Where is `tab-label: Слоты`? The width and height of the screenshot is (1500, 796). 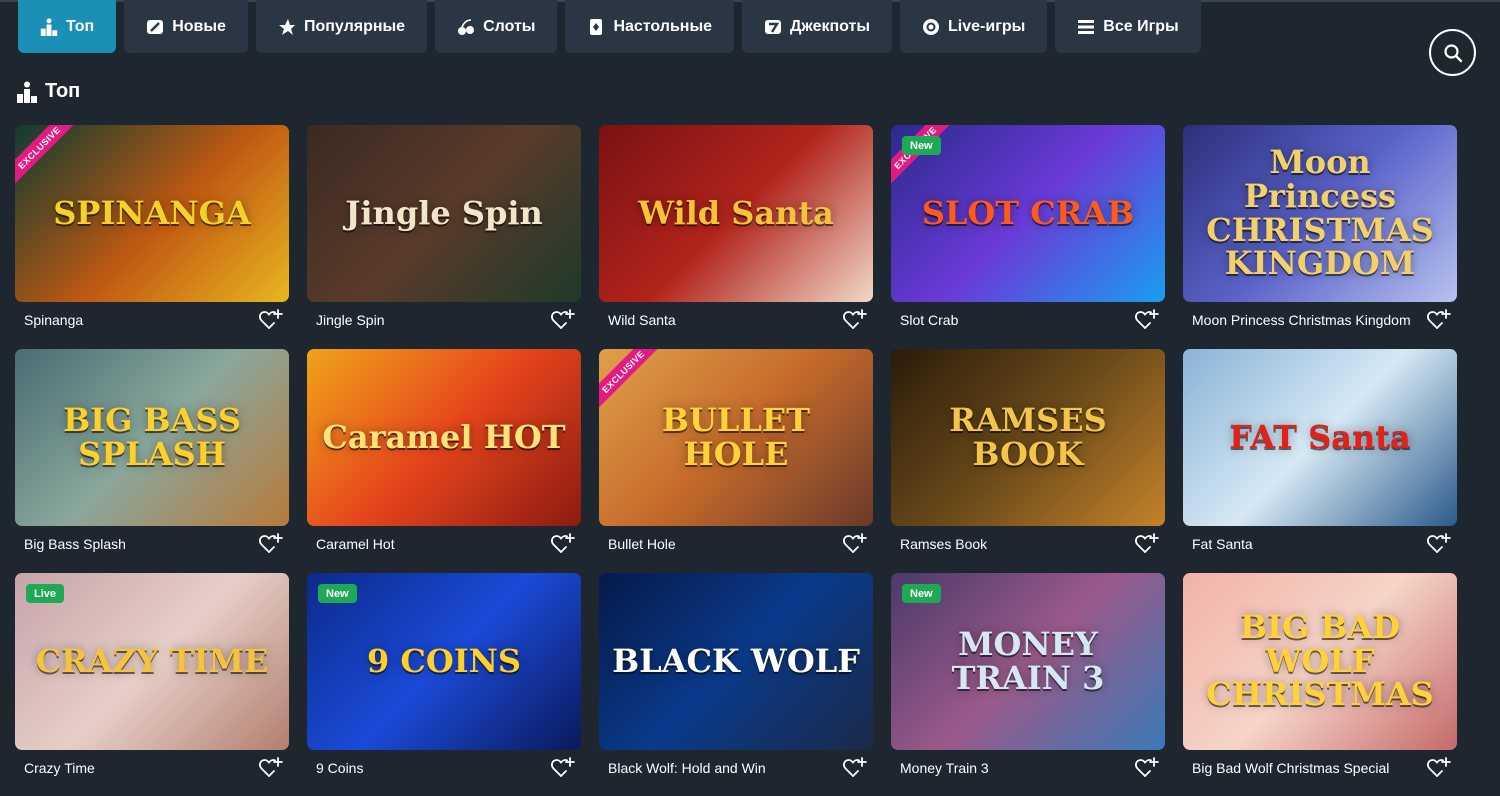 tab-label: Слоты is located at coordinates (509, 26).